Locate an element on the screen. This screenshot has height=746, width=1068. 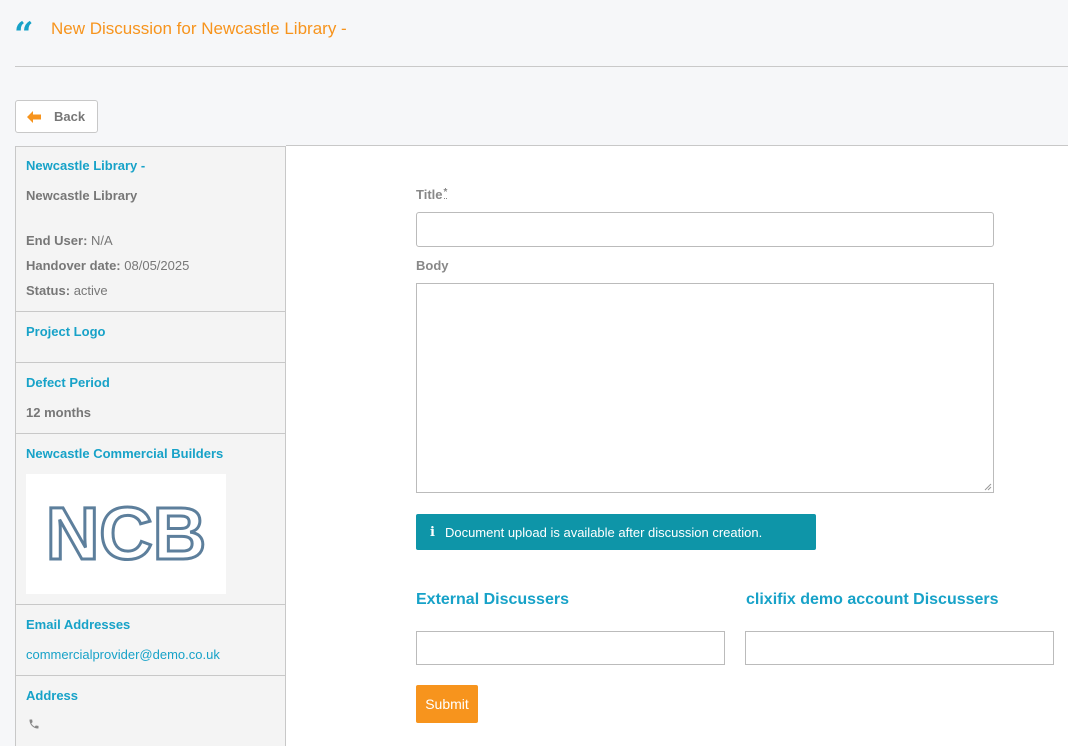
logo-text: NCB is located at coordinates (126, 533).